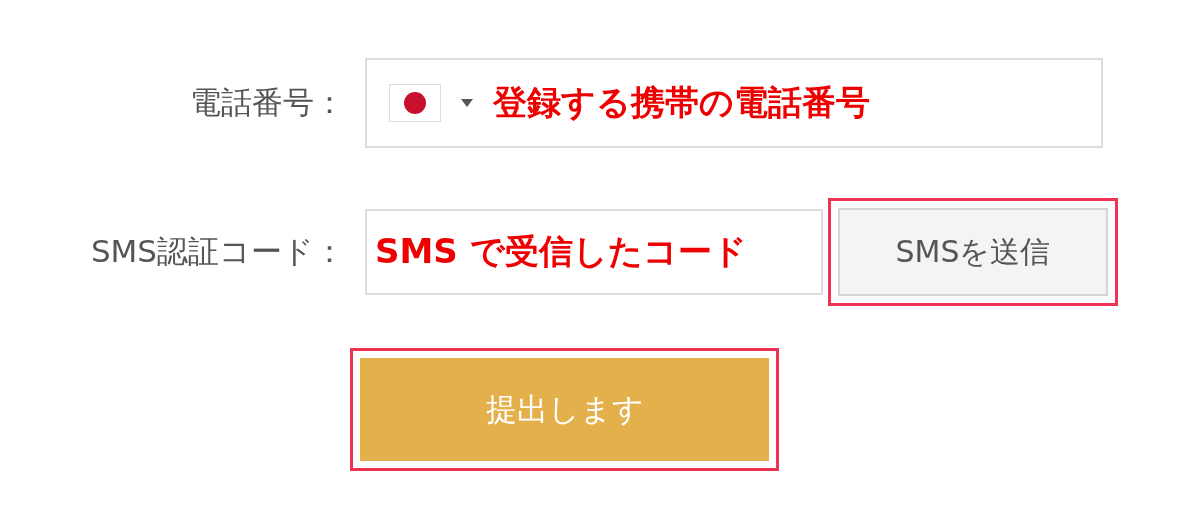 This screenshot has height=510, width=1200. What do you see at coordinates (681, 102) in the screenshot?
I see `field-value: 登録する携帯の電話番号` at bounding box center [681, 102].